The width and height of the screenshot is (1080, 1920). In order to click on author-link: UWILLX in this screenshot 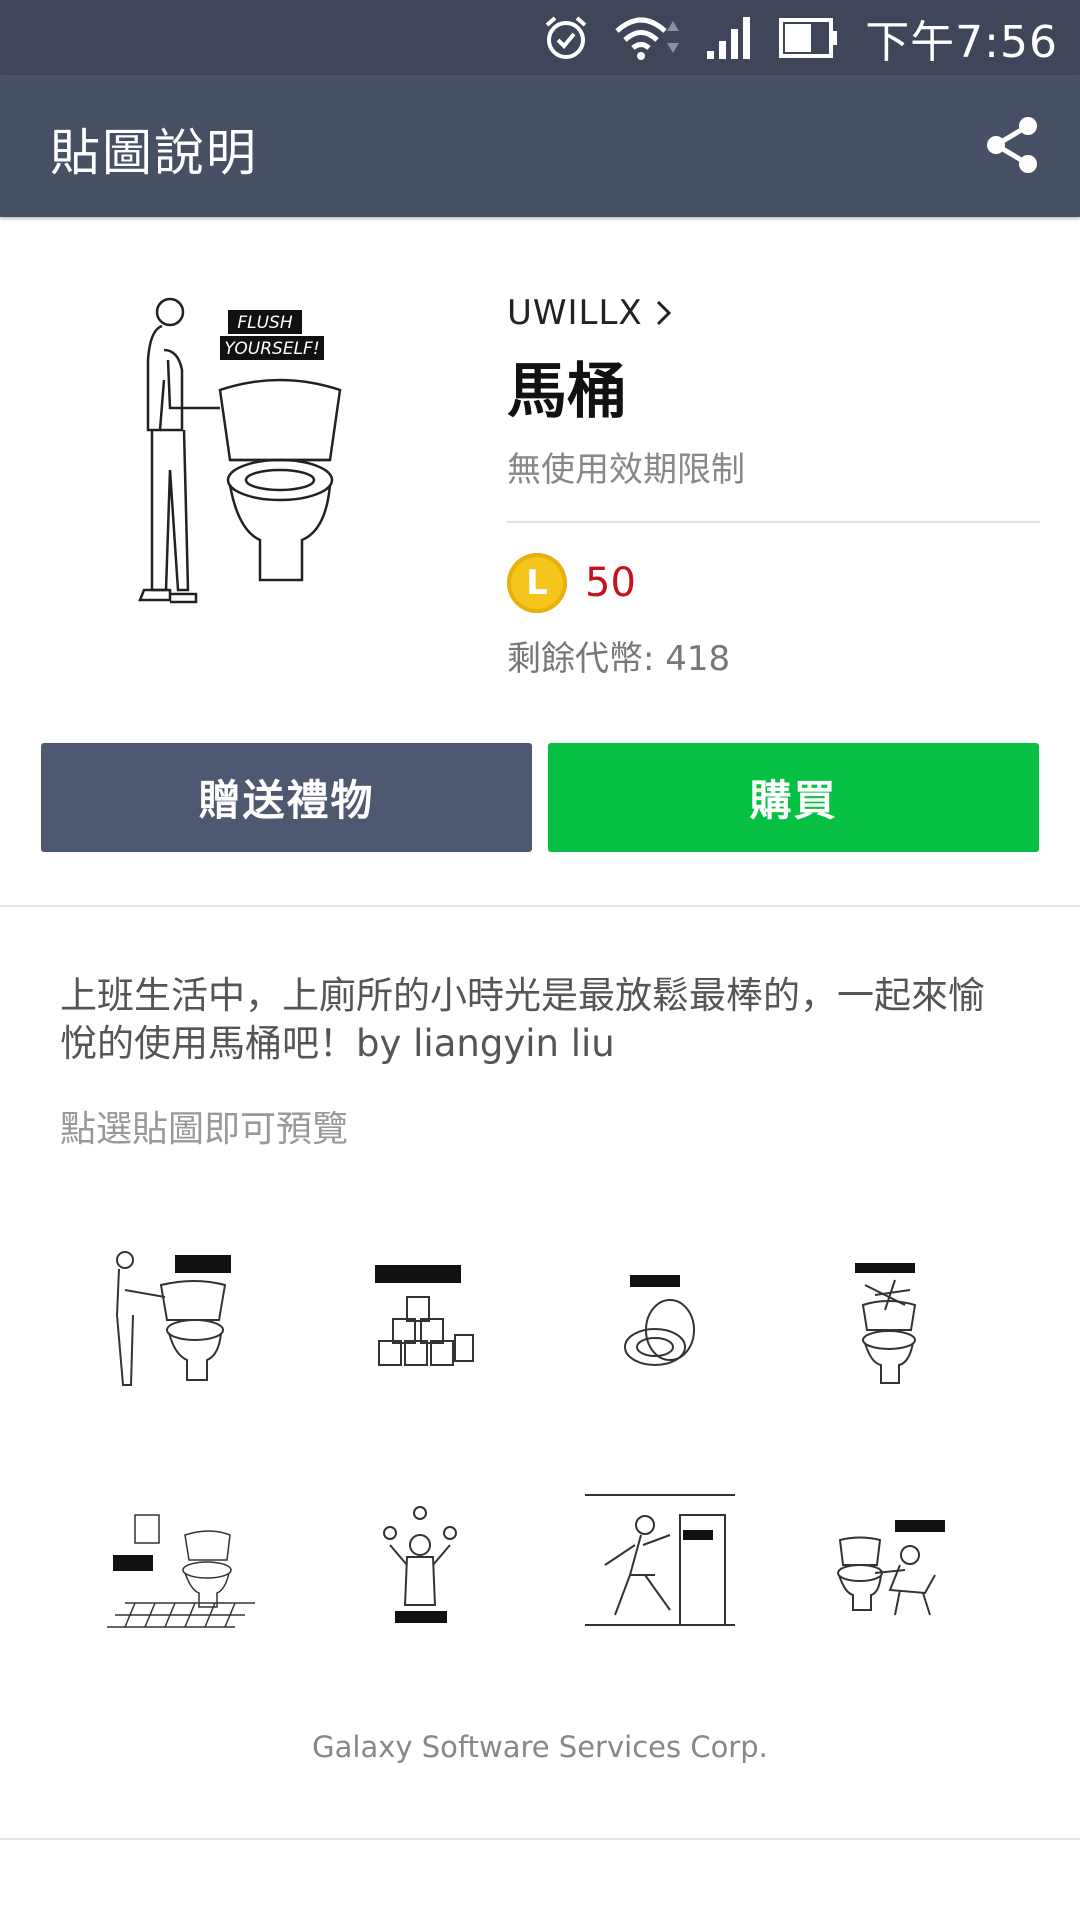, I will do `click(773, 313)`.